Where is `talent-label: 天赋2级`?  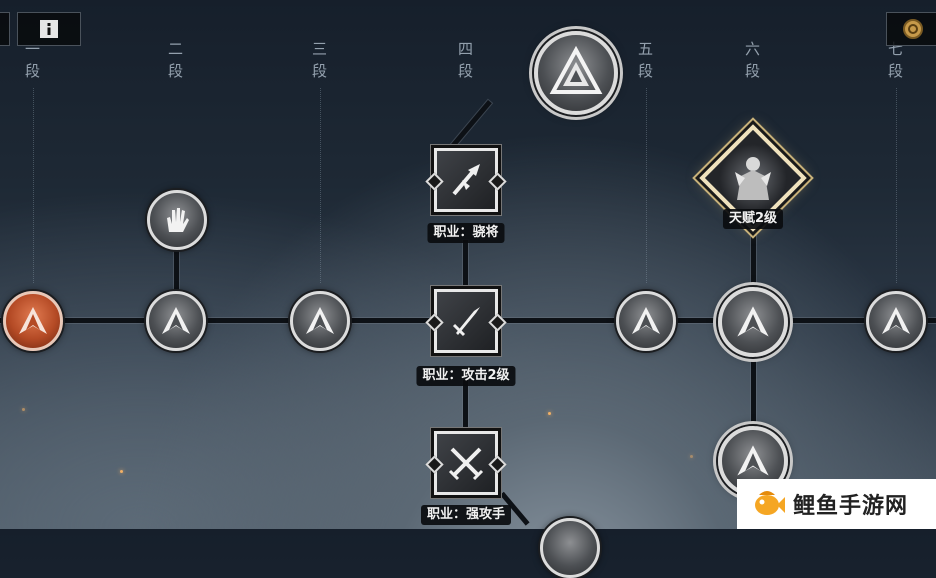 talent-label: 天赋2级 is located at coordinates (753, 219).